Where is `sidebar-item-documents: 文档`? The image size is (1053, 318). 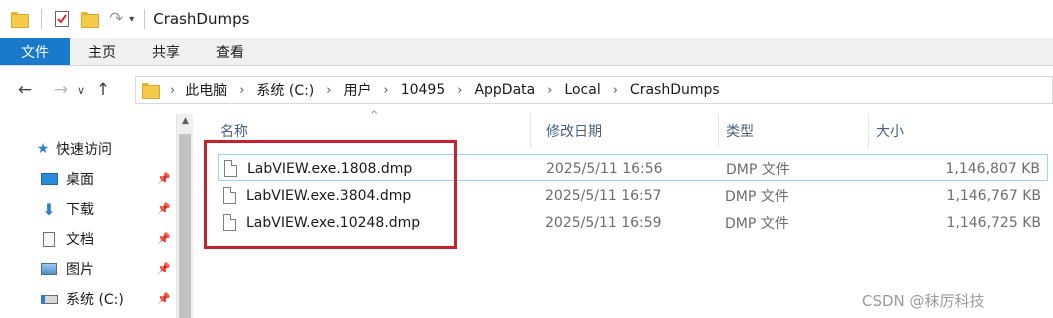 sidebar-item-documents: 文档 is located at coordinates (67, 239).